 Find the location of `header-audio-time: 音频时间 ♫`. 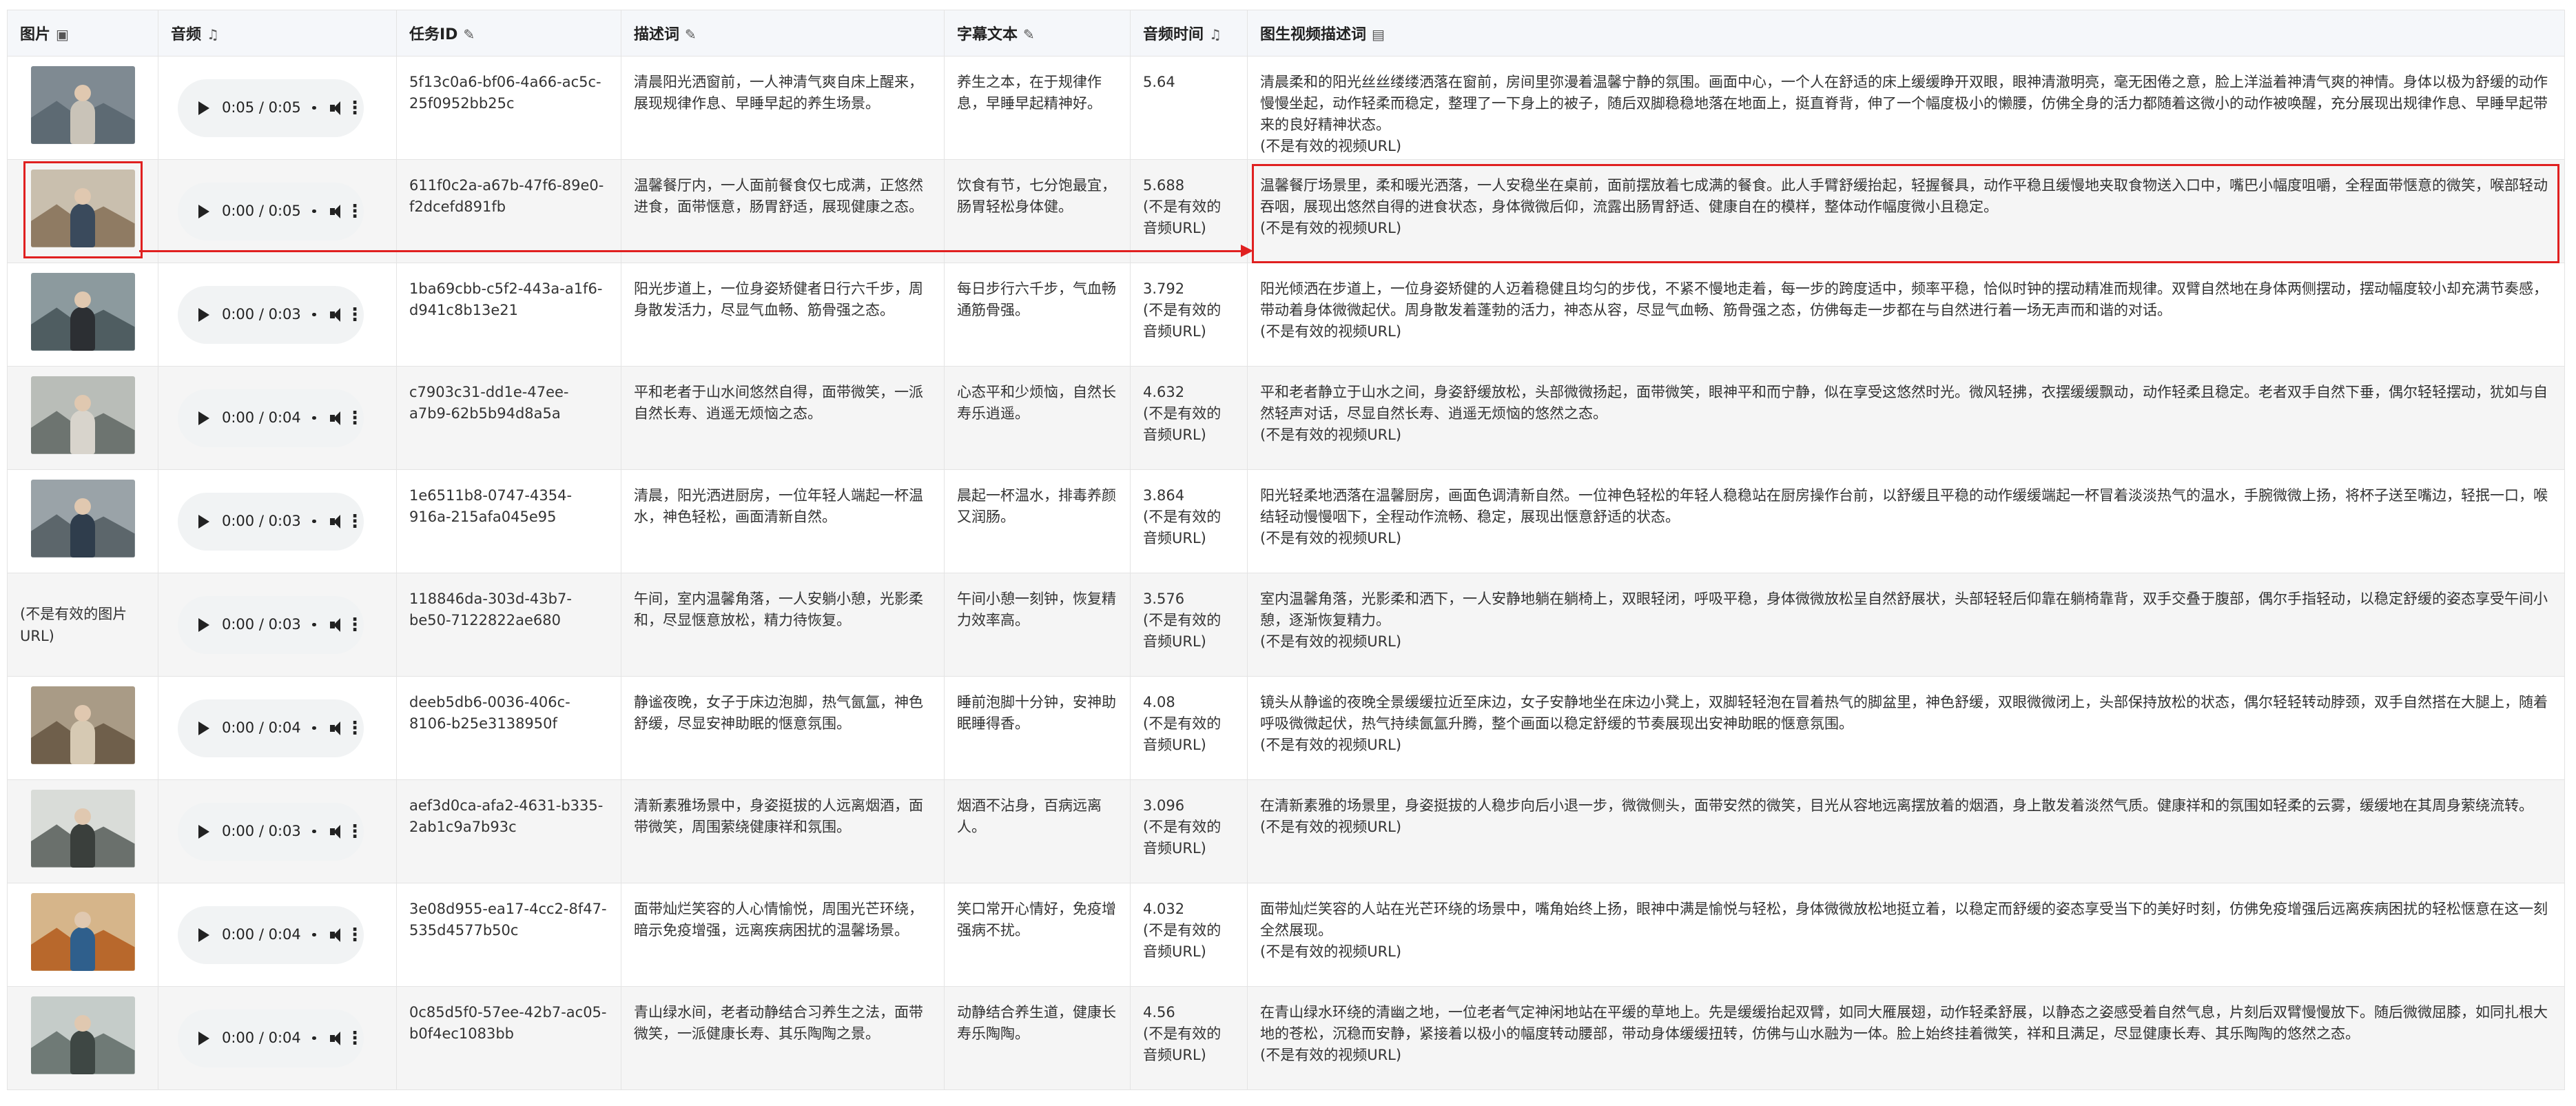

header-audio-time: 音频时间 ♫ is located at coordinates (1189, 33).